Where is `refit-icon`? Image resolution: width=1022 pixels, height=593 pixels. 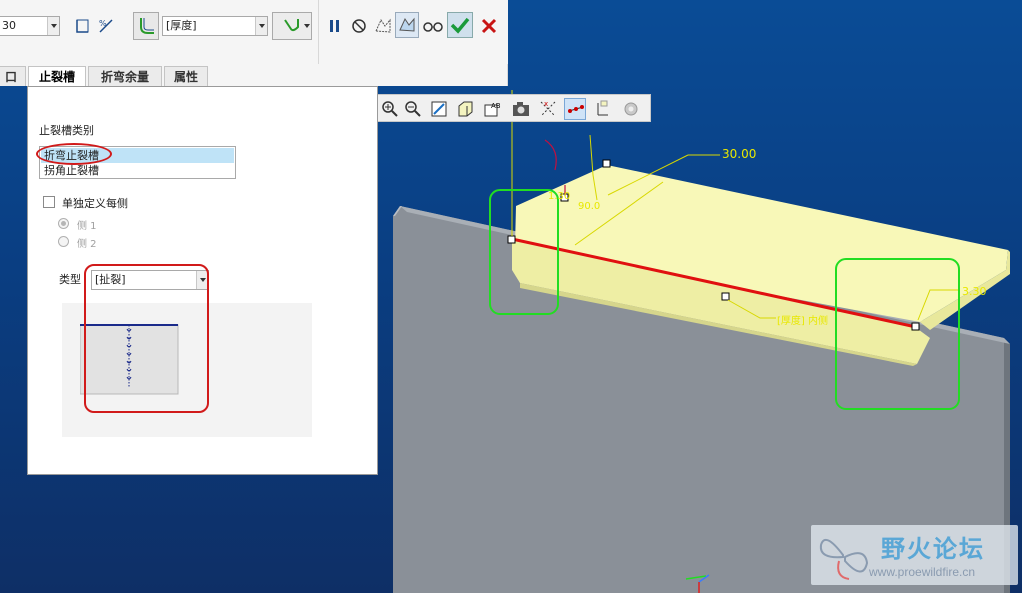
refit-icon is located at coordinates (439, 109).